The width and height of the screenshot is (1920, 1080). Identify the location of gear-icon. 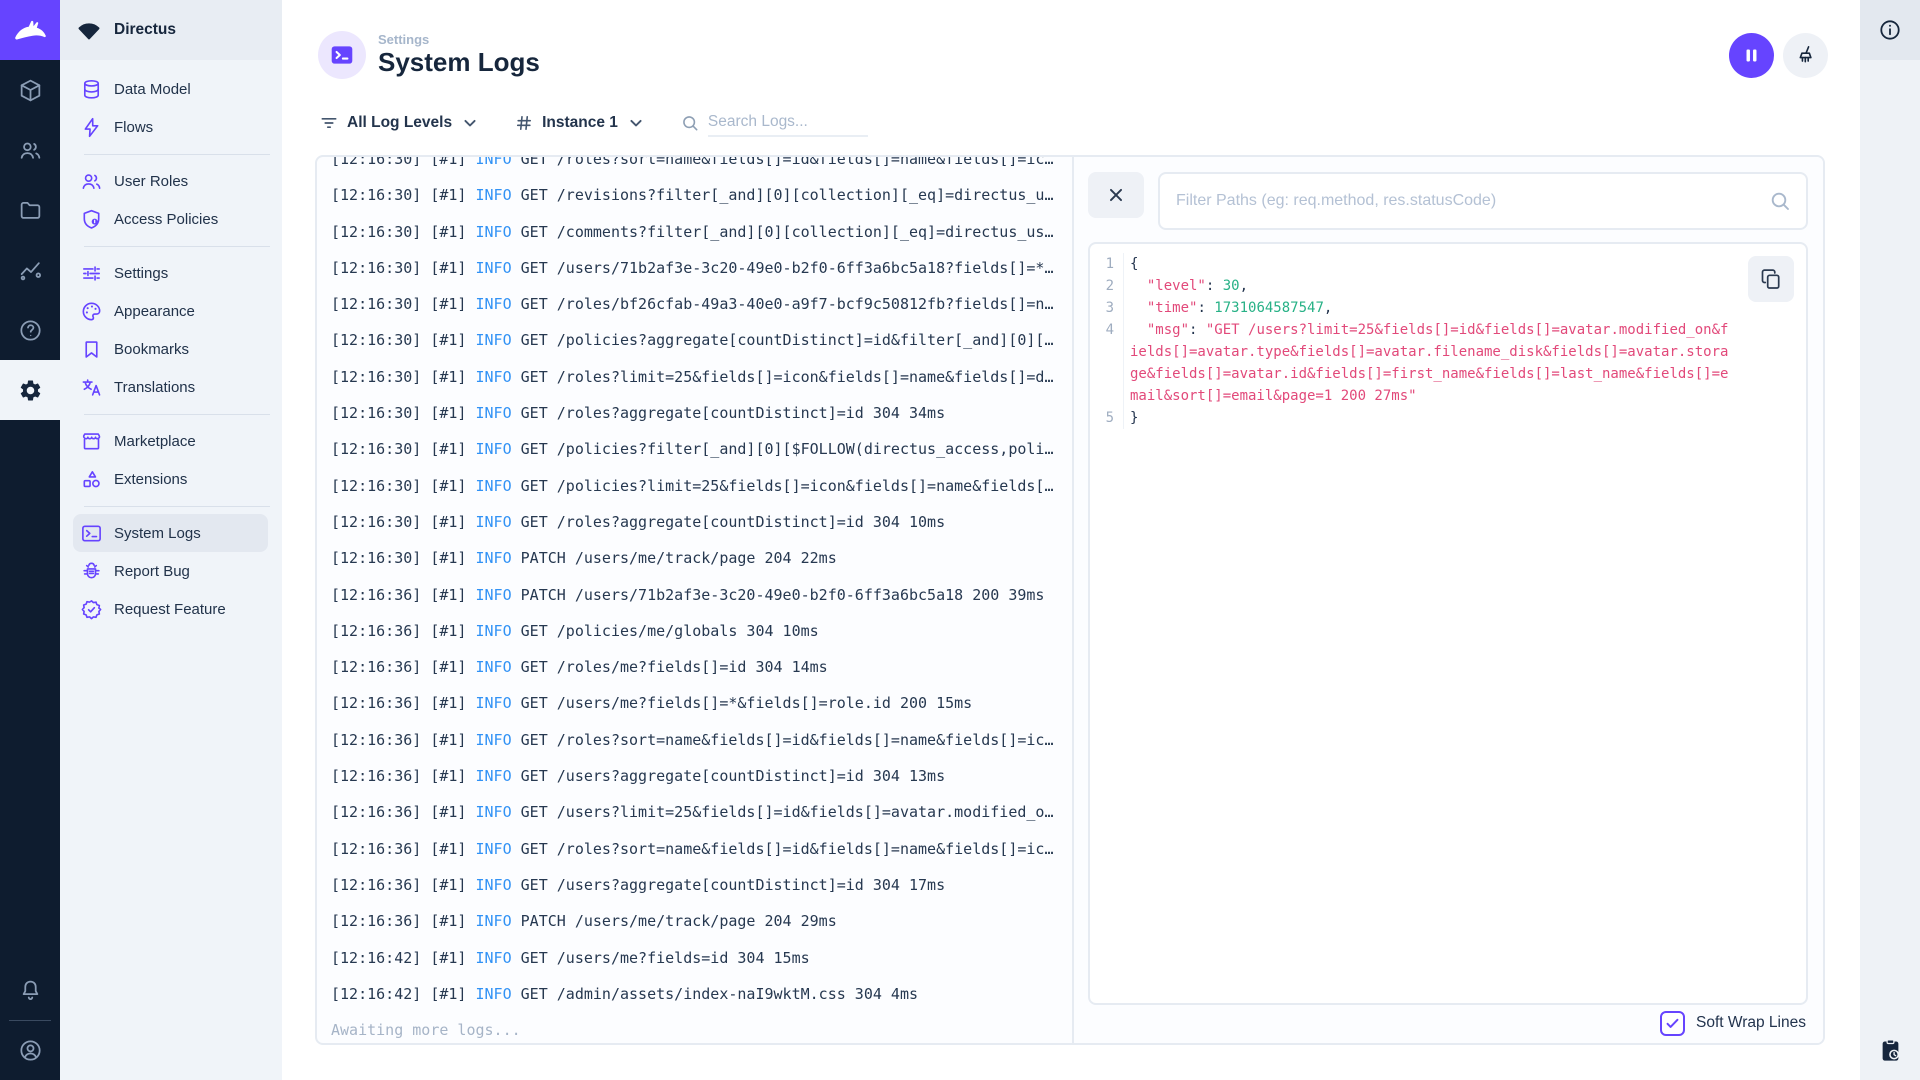
(30, 390).